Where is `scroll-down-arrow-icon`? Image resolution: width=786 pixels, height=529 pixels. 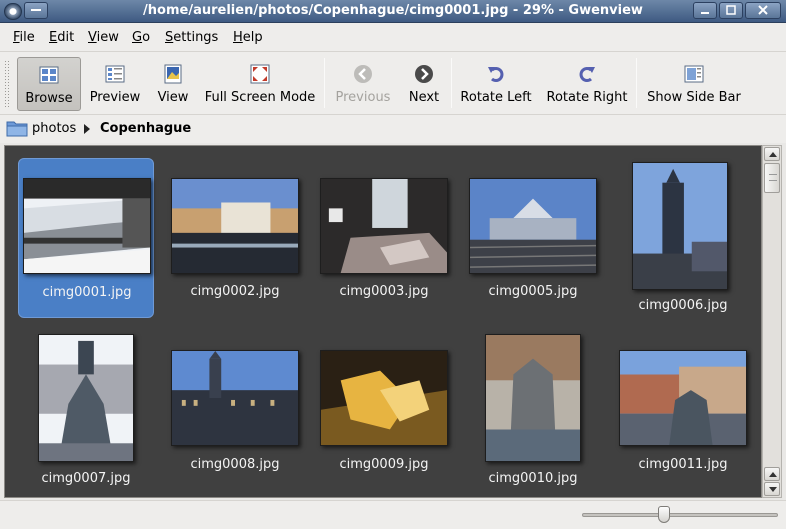 scroll-down-arrow-icon is located at coordinates (773, 489).